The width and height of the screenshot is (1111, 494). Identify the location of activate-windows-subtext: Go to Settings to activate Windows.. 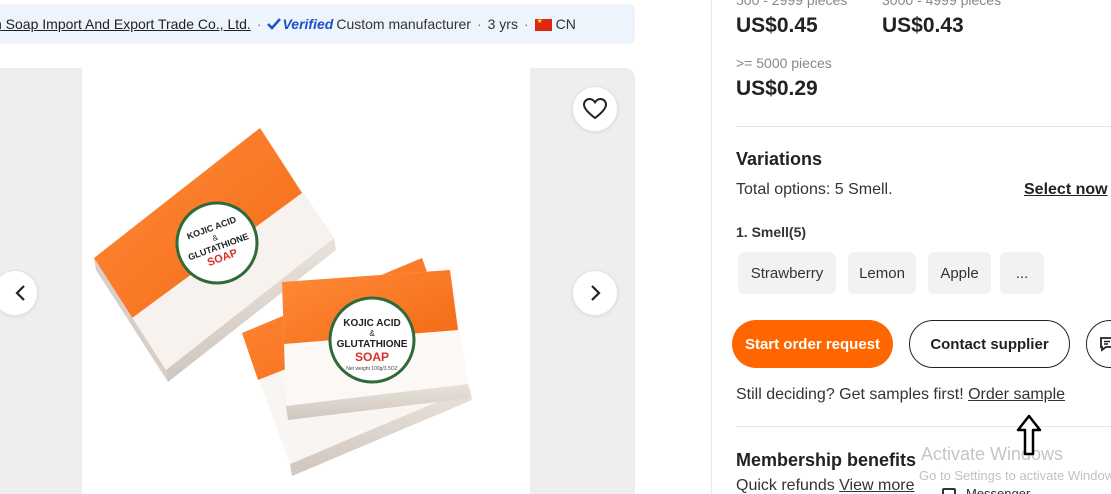
(1015, 475).